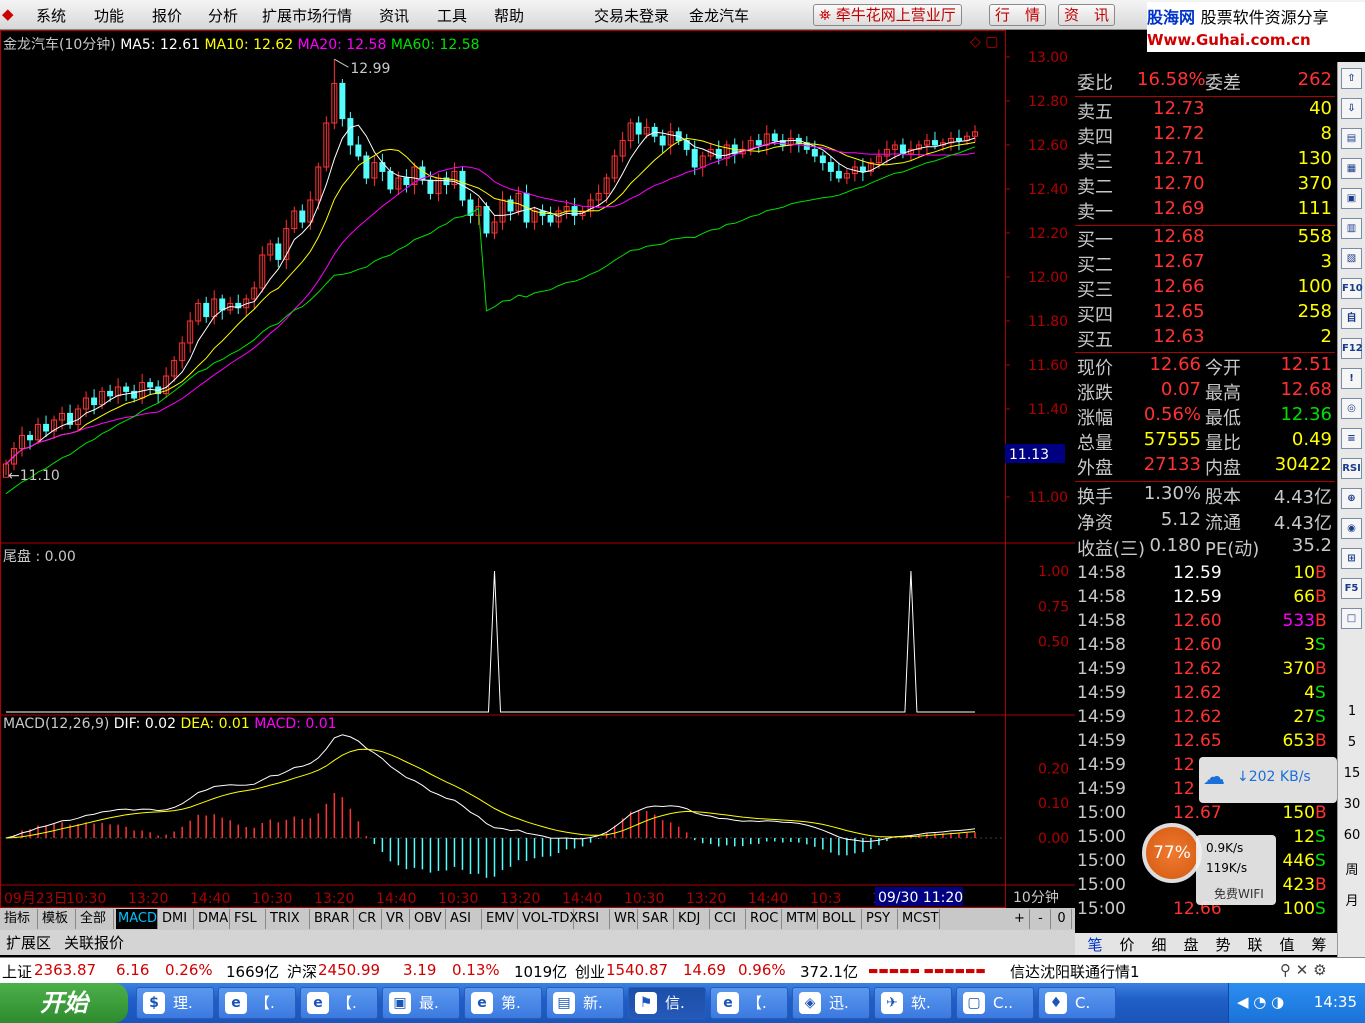 This screenshot has height=1023, width=1365. I want to click on sidebar-tool-icon: F5, so click(1351, 588).